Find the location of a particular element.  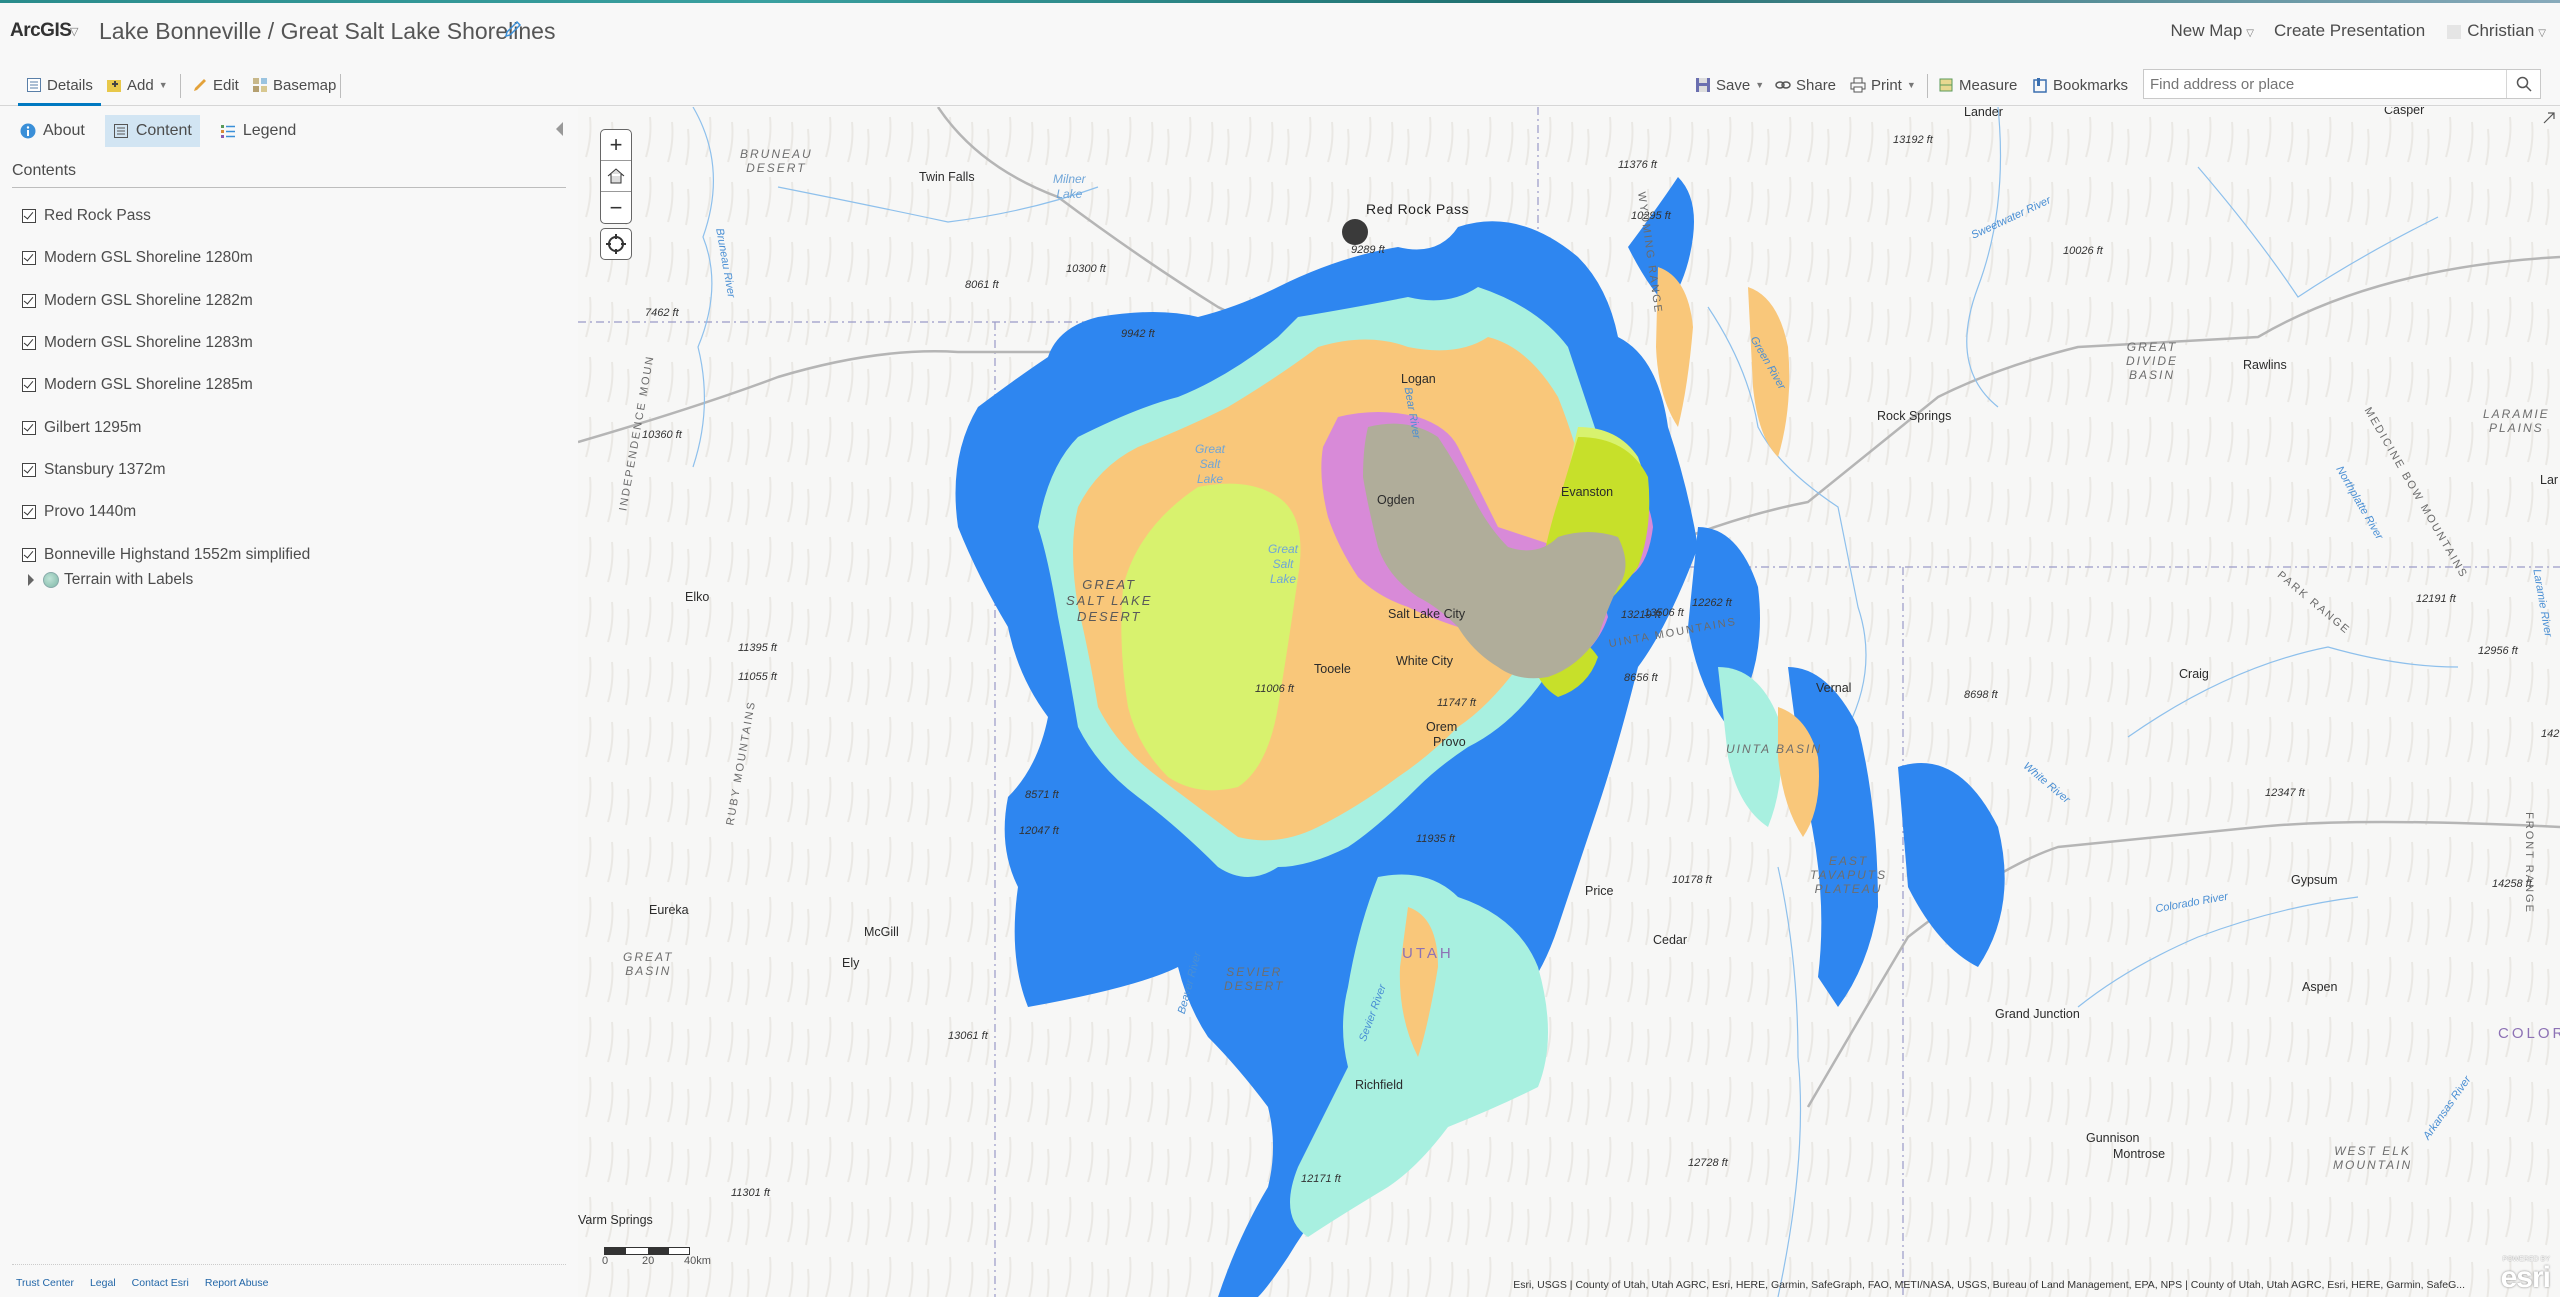

brand-caret-icon: ▽ is located at coordinates (74, 31).